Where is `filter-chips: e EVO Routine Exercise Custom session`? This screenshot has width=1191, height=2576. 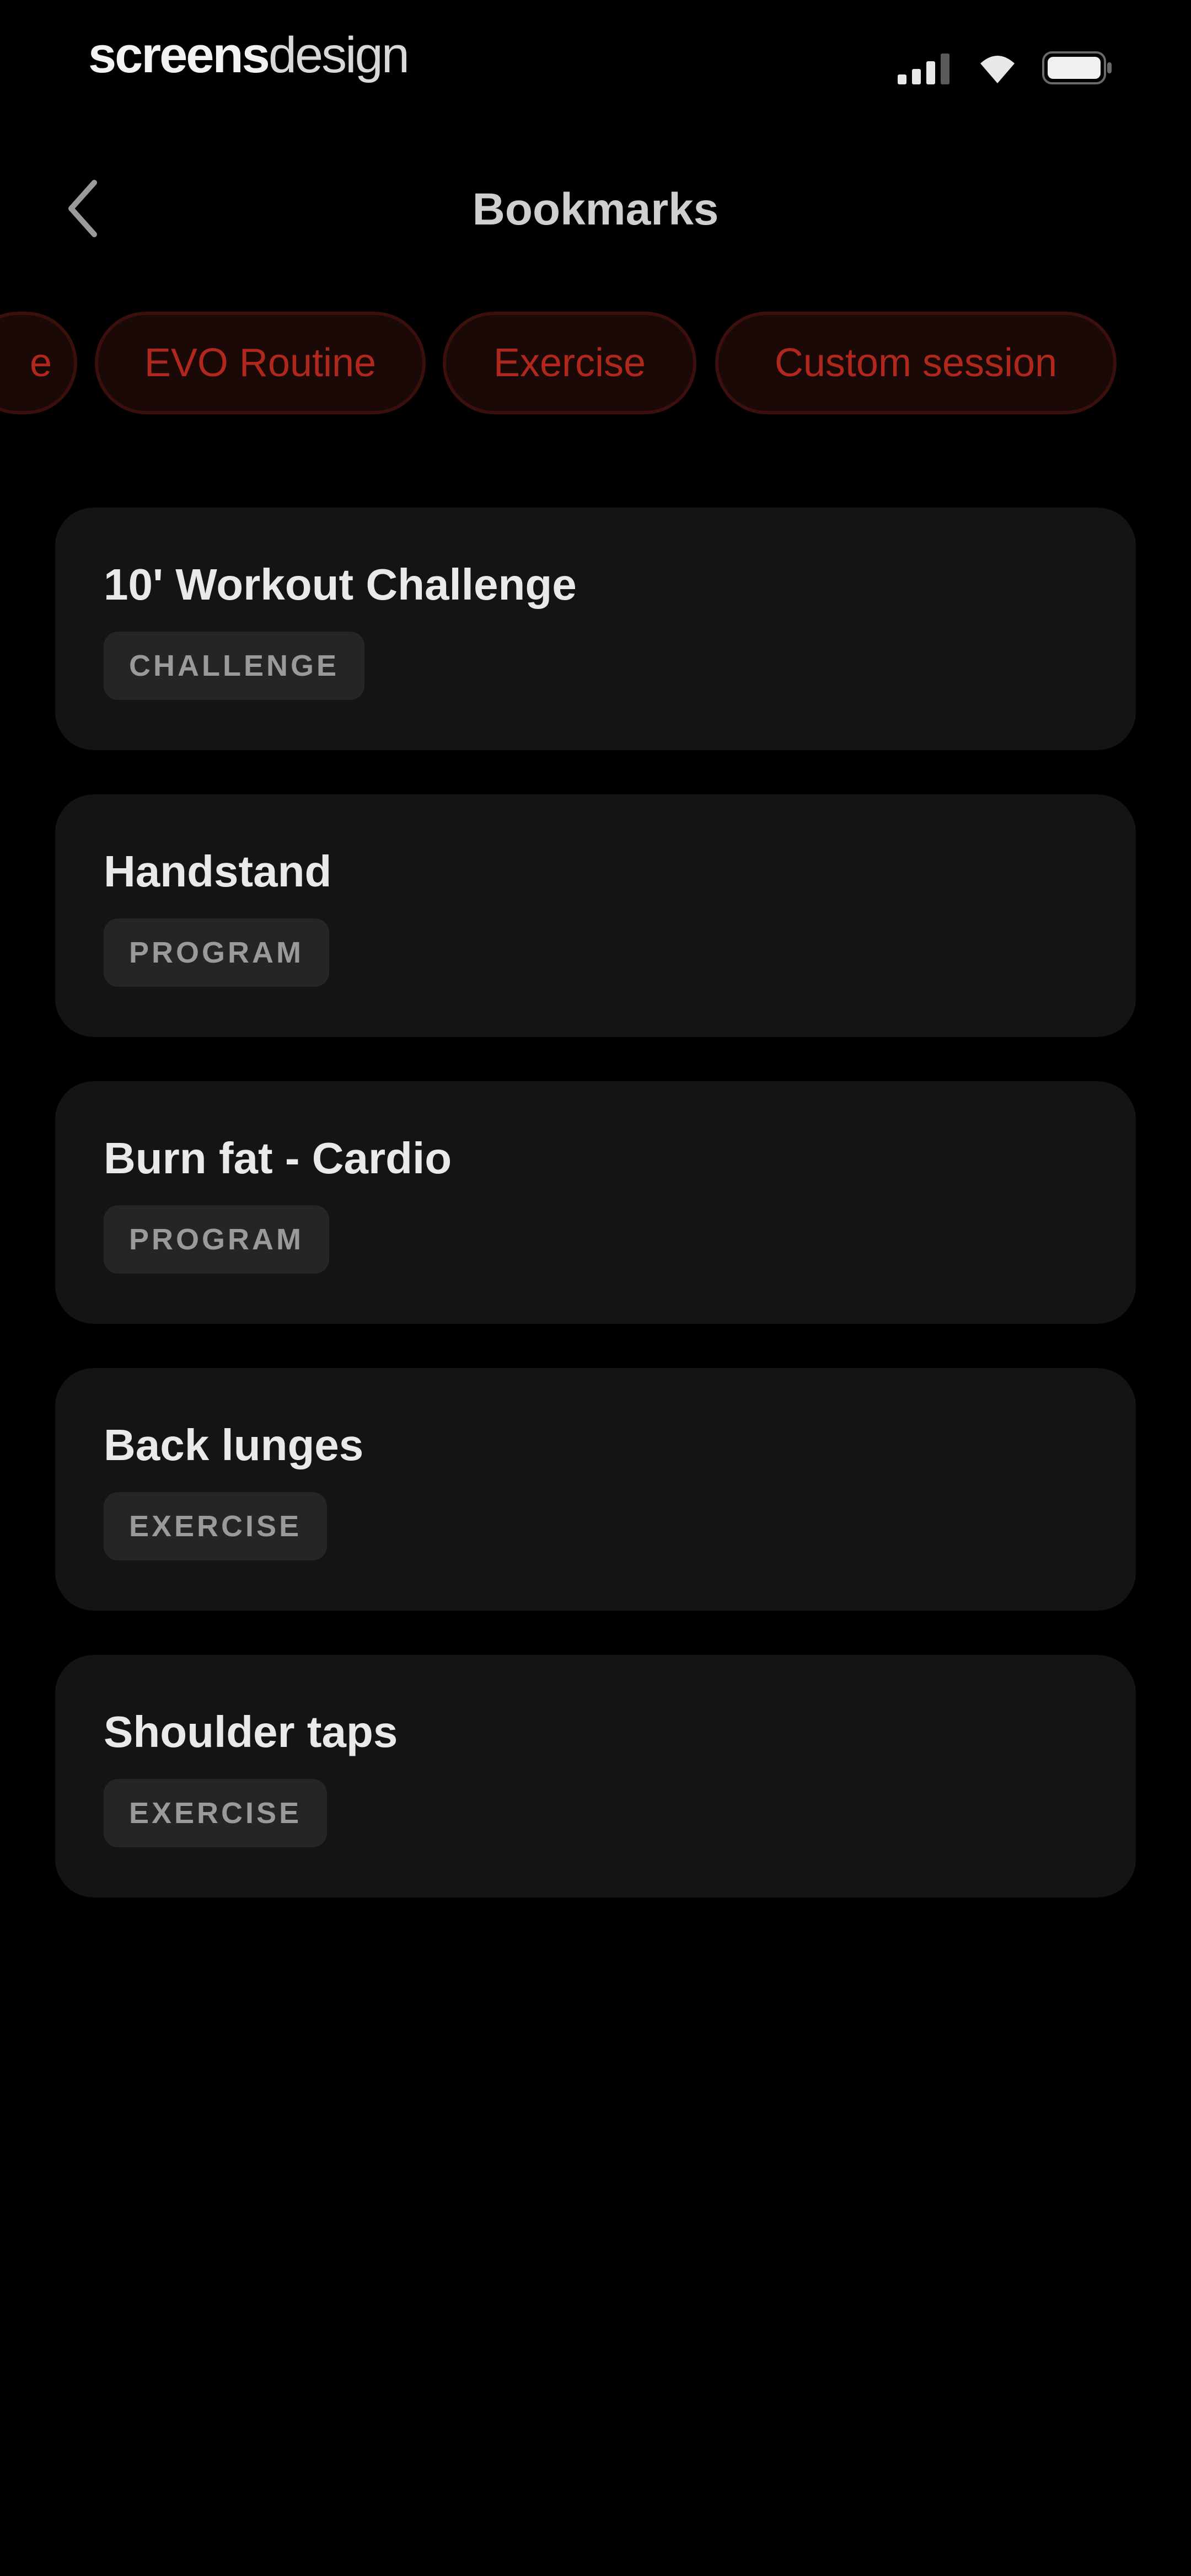
filter-chips: e EVO Routine Exercise Custom session is located at coordinates (595, 364).